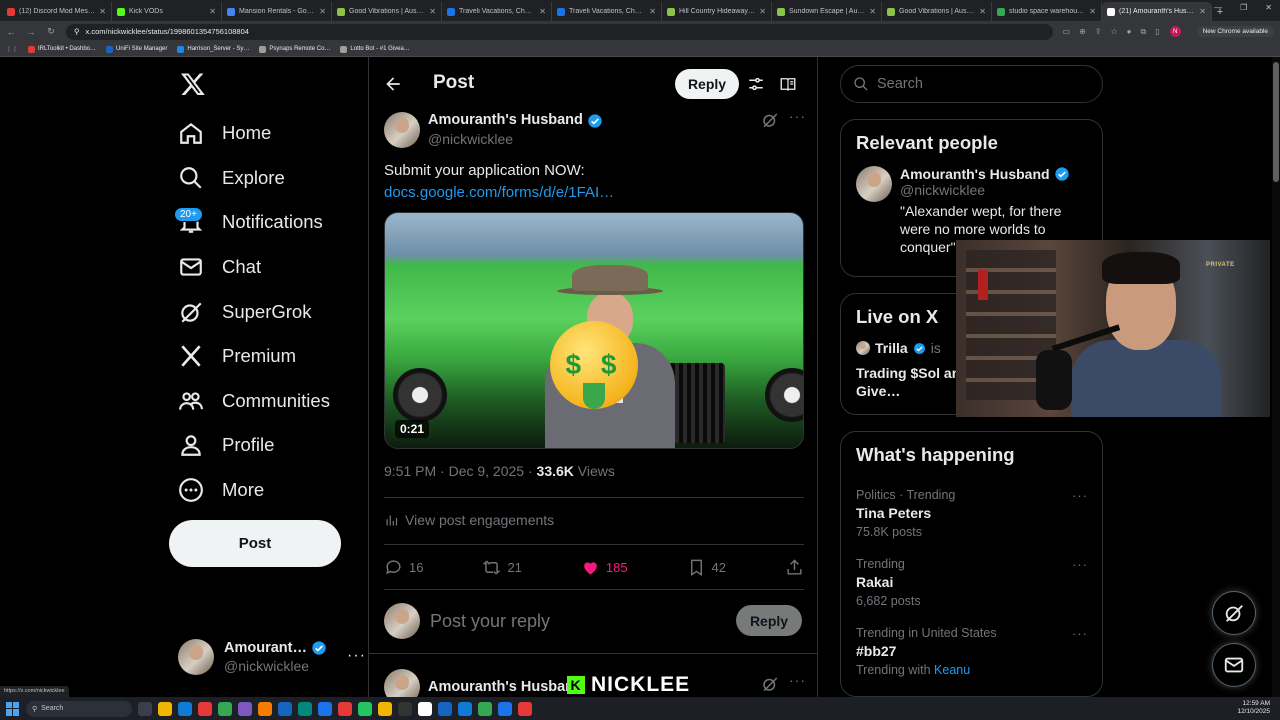 The width and height of the screenshot is (1280, 720). I want to click on view-engagements-link: View post engagements, so click(469, 520).